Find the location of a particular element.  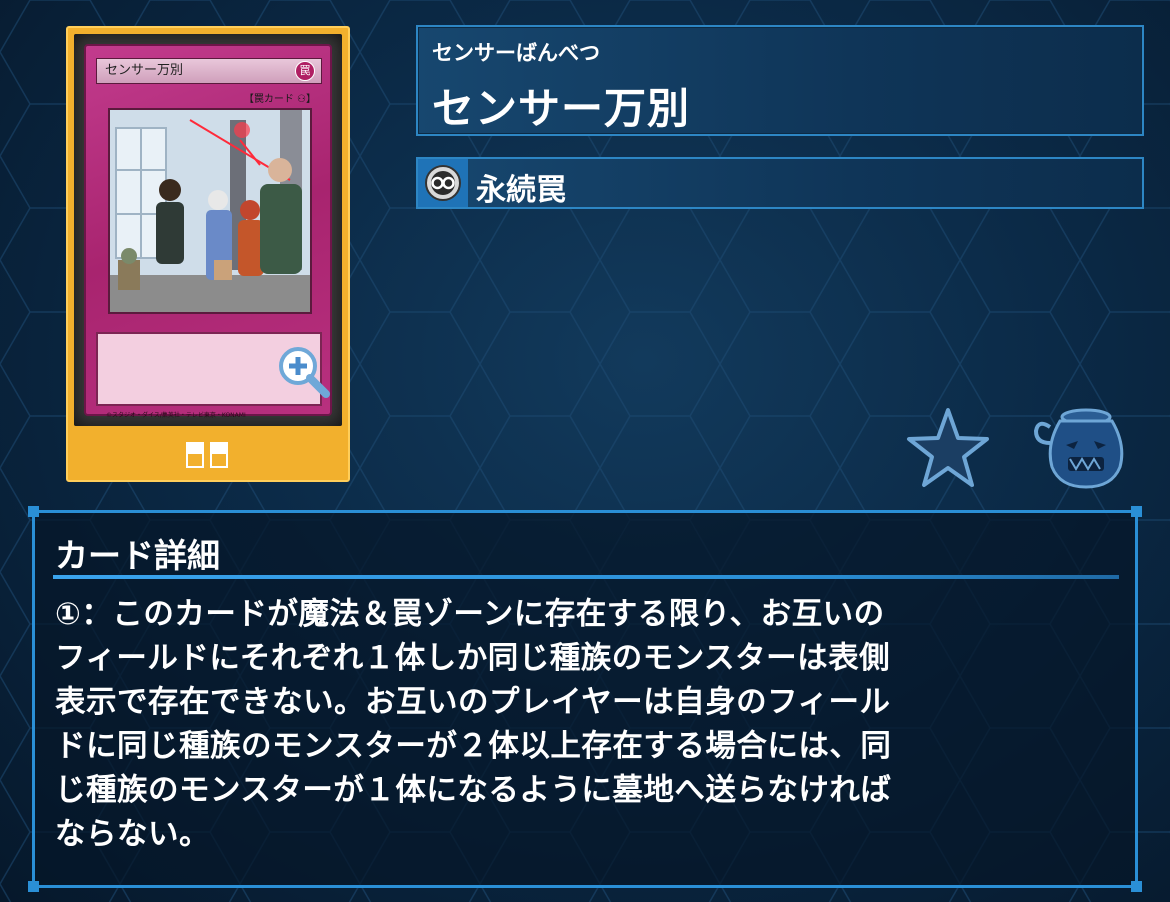

card-attribute-badge: 罠 is located at coordinates (305, 71).